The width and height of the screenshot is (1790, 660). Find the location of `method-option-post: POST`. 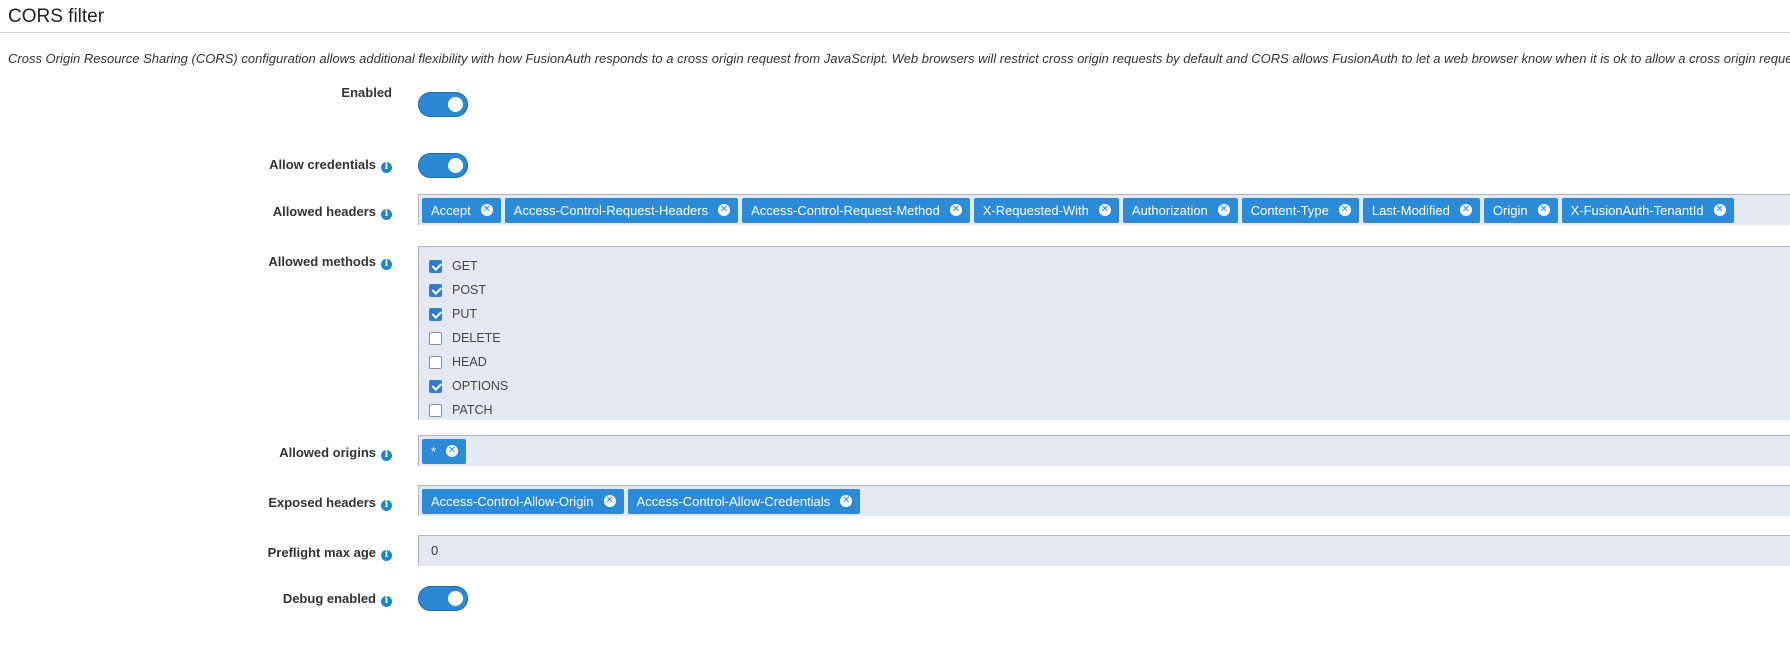

method-option-post: POST is located at coordinates (1109, 290).